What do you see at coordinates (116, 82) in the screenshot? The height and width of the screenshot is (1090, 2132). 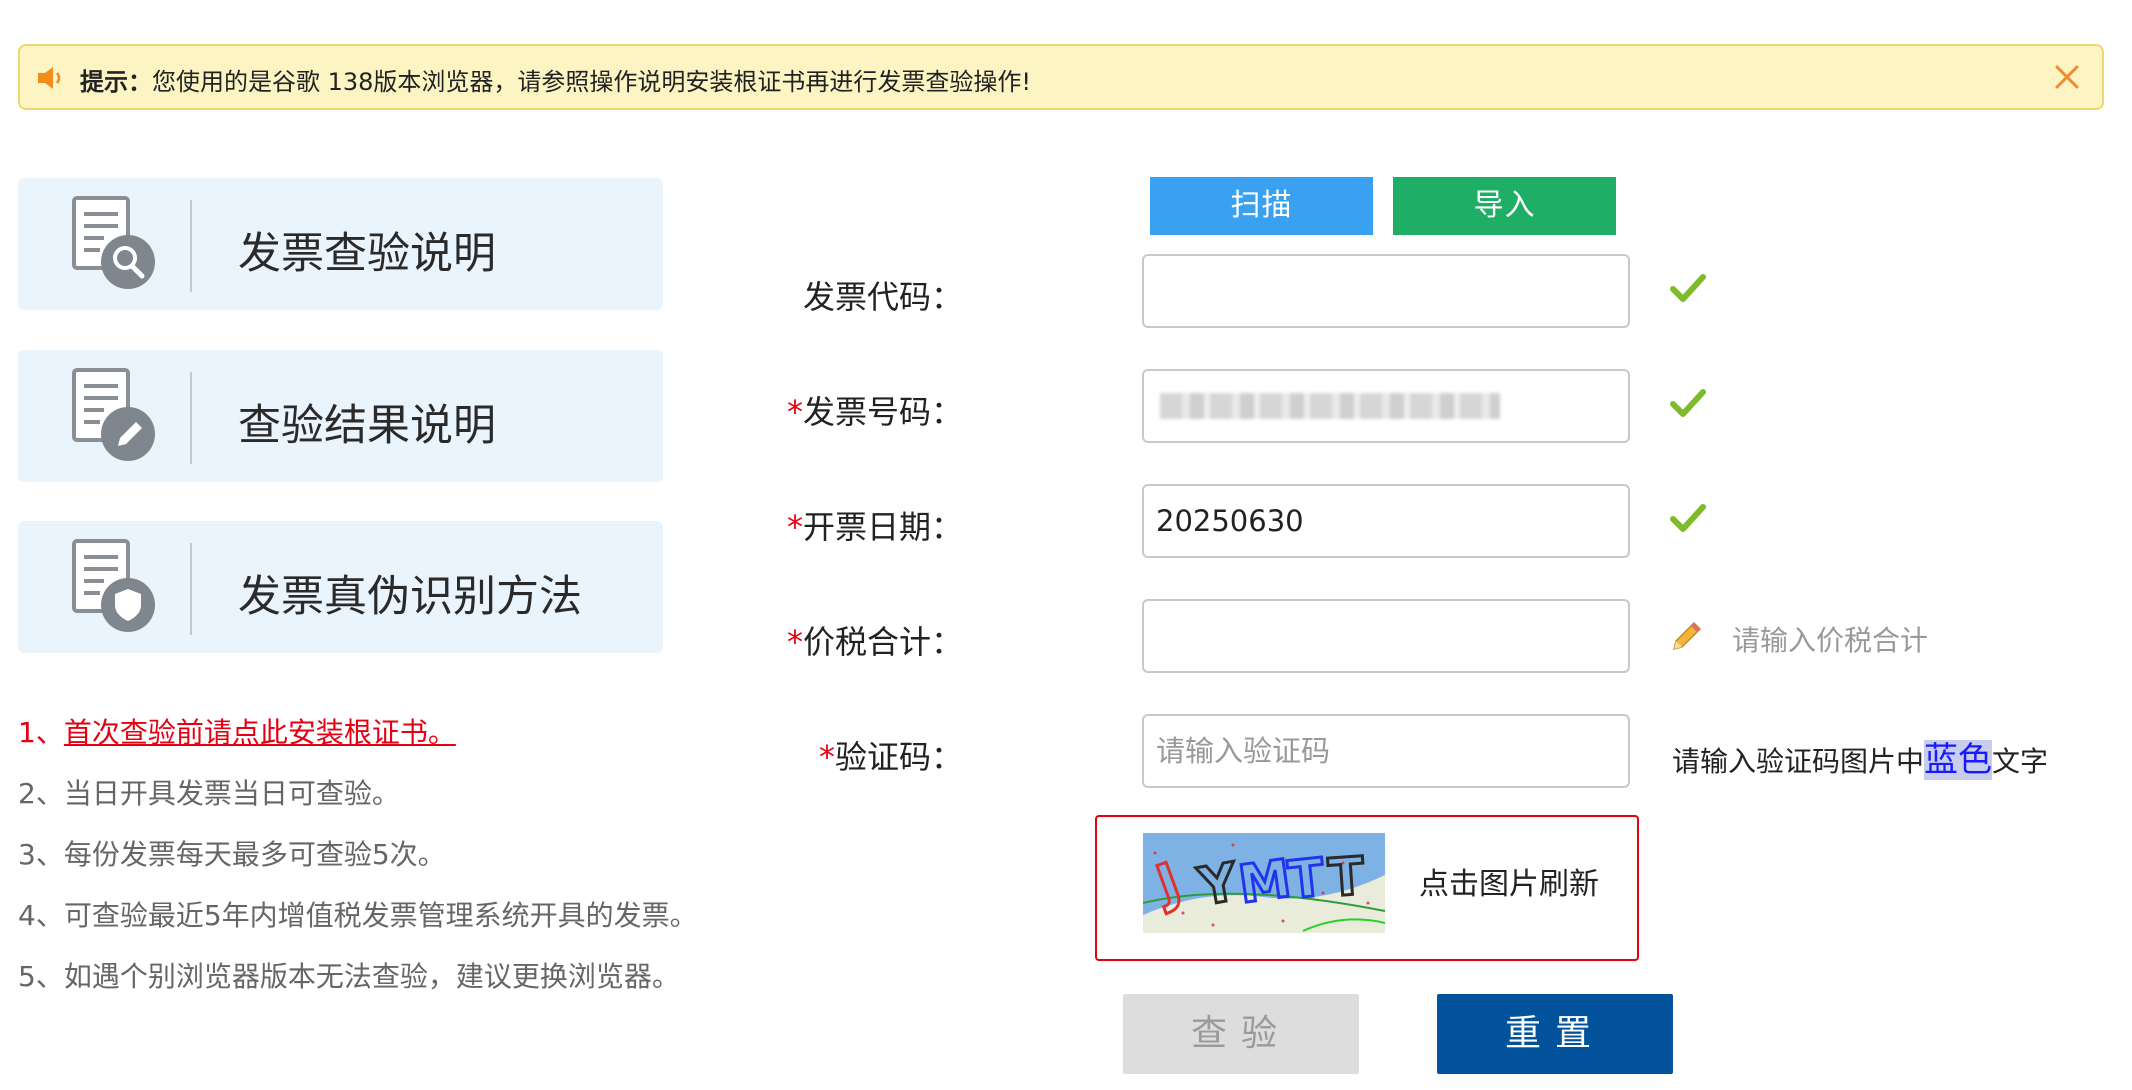 I see `notice-prefix: 提示：` at bounding box center [116, 82].